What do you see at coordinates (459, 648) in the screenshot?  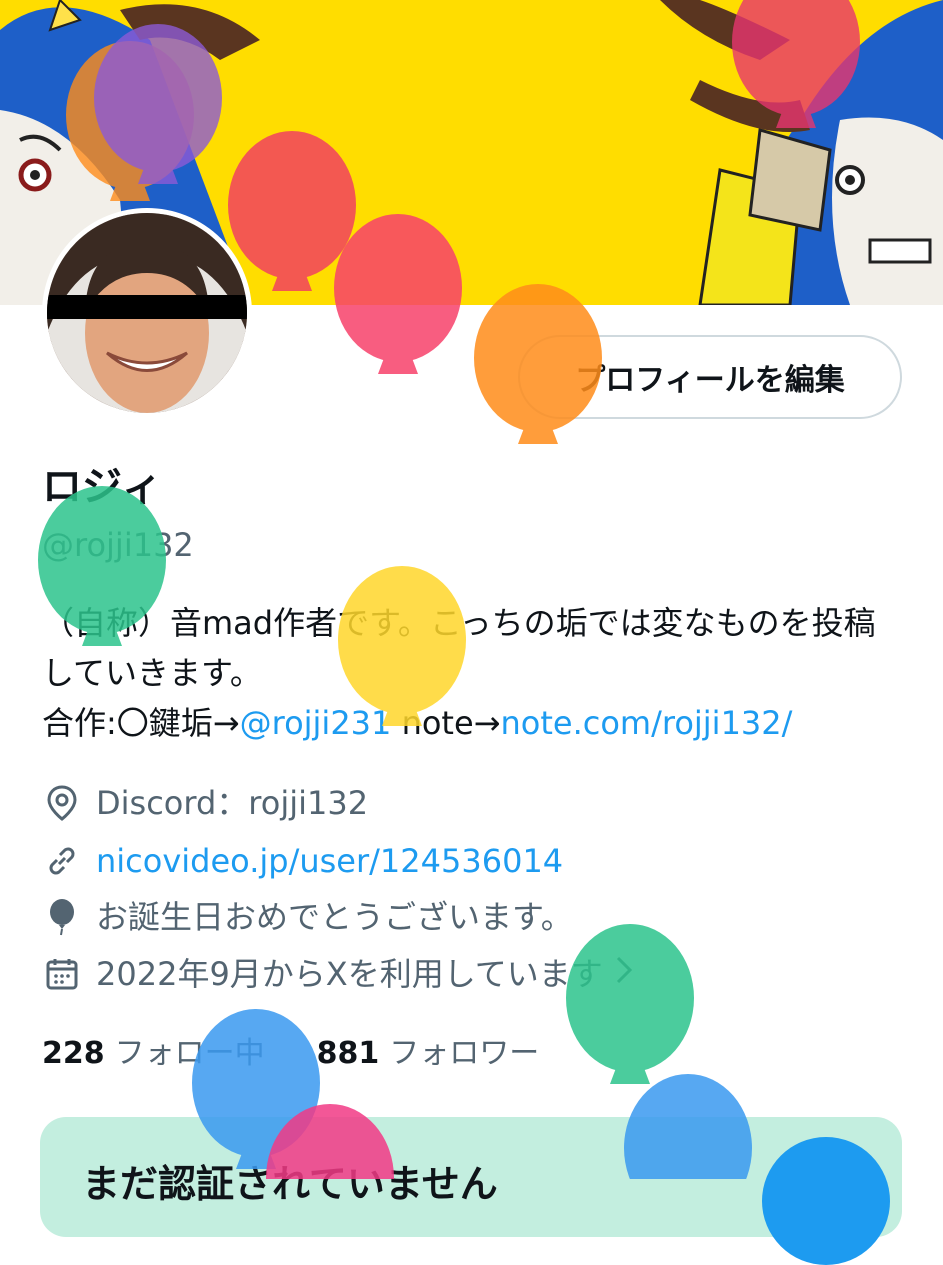 I see `bio-line-1: （自称）音mad作者です。こっちの垢では変なものを投稿していきます。` at bounding box center [459, 648].